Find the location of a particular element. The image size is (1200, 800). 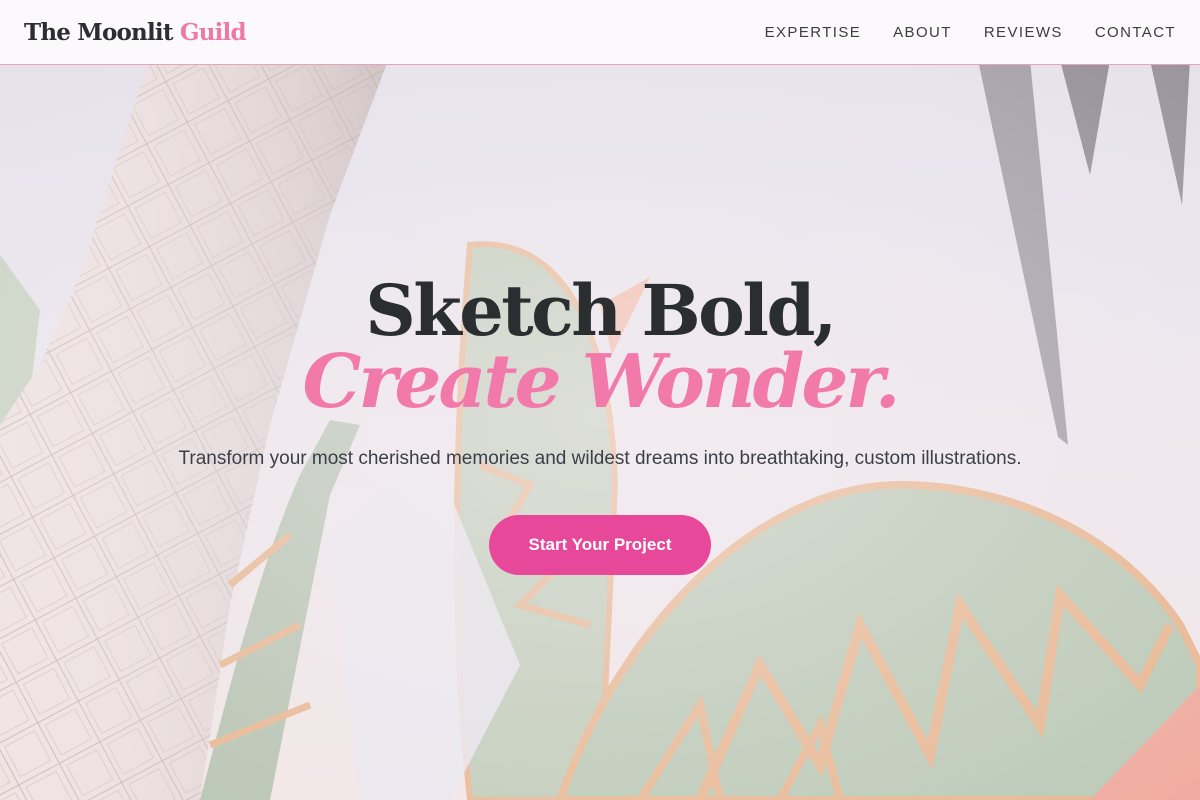

nav-item-reviews: REVIEWS is located at coordinates (1023, 32).